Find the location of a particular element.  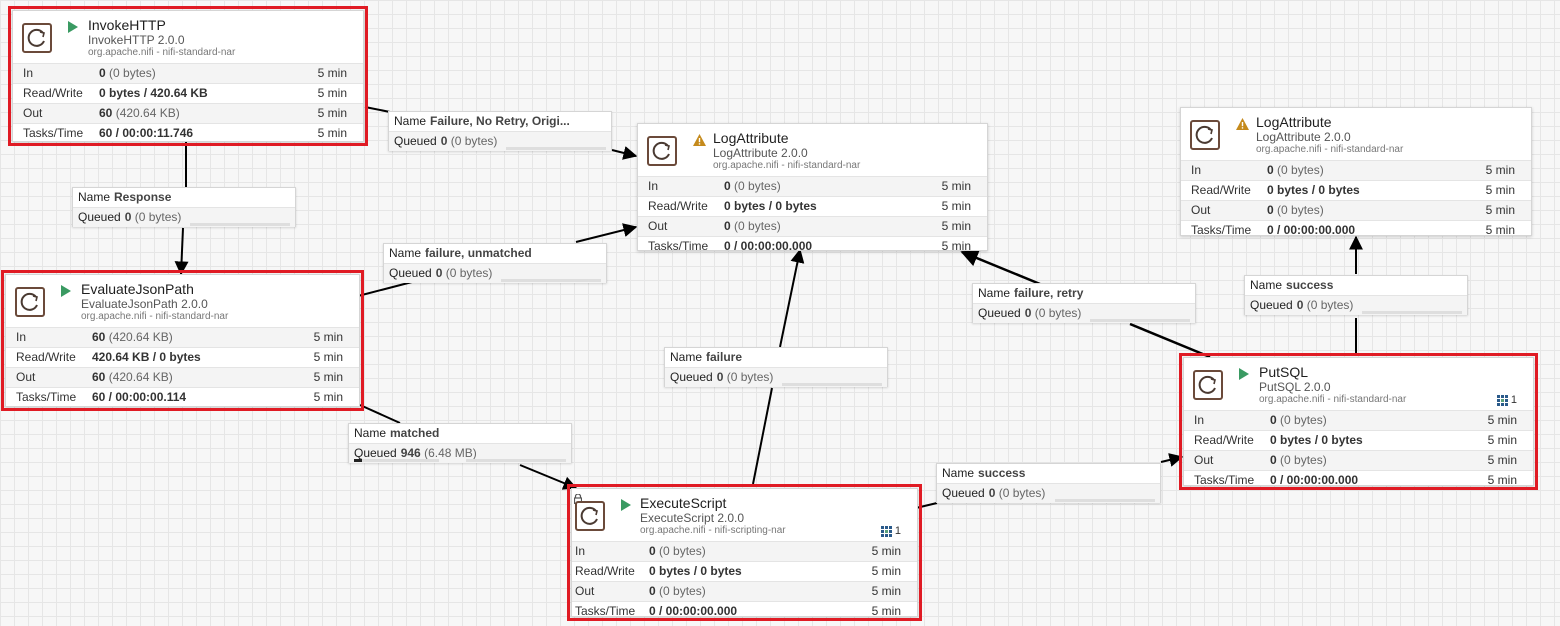

stat-value-main: 420.64 KB / 0 bytes is located at coordinates (146, 357).